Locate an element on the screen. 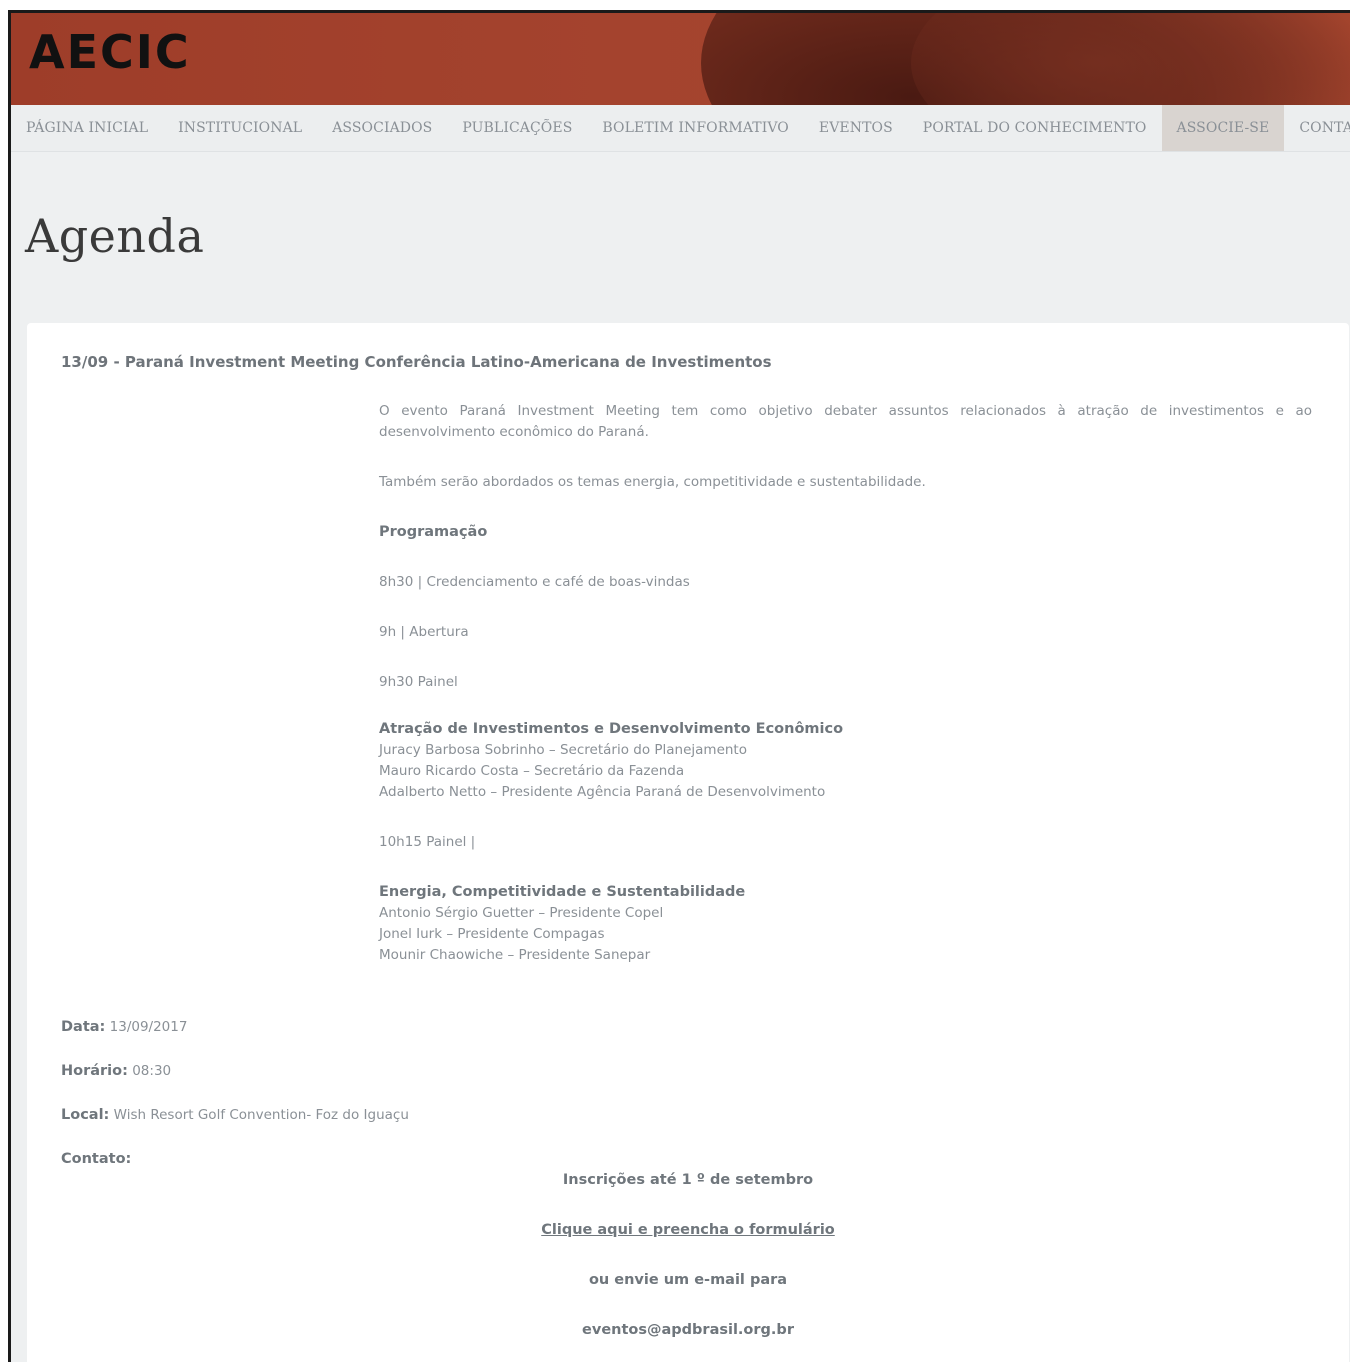  speaker: Jonel Iurk – Presidente Compagas is located at coordinates (492, 934).